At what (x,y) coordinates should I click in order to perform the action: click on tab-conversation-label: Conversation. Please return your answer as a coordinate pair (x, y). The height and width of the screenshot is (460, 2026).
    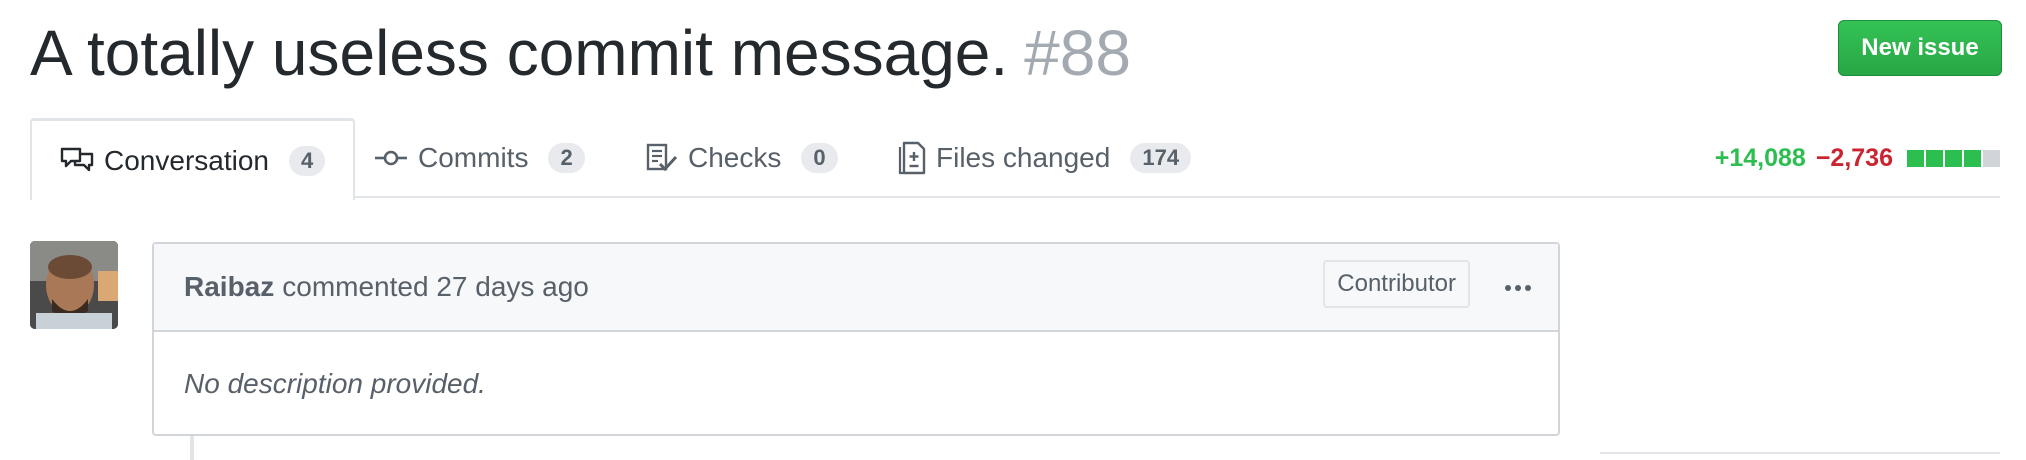
    Looking at the image, I should click on (186, 160).